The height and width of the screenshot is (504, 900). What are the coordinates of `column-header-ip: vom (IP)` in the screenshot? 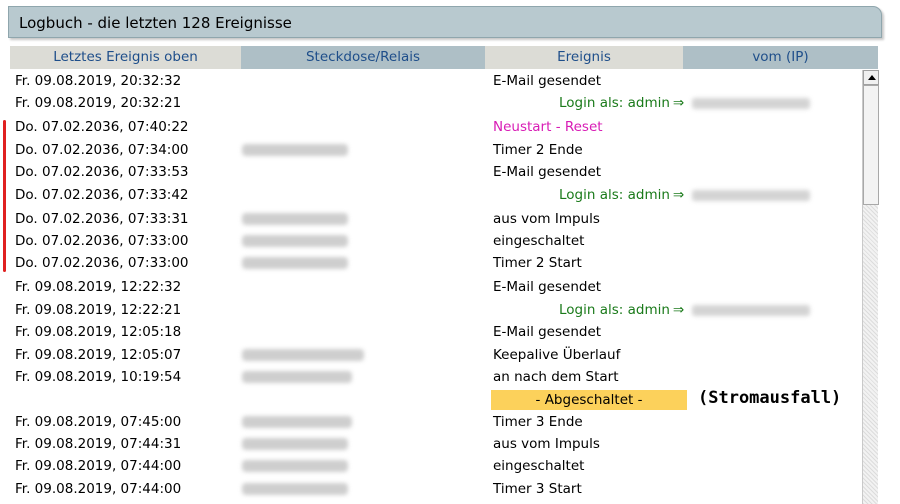 It's located at (780, 57).